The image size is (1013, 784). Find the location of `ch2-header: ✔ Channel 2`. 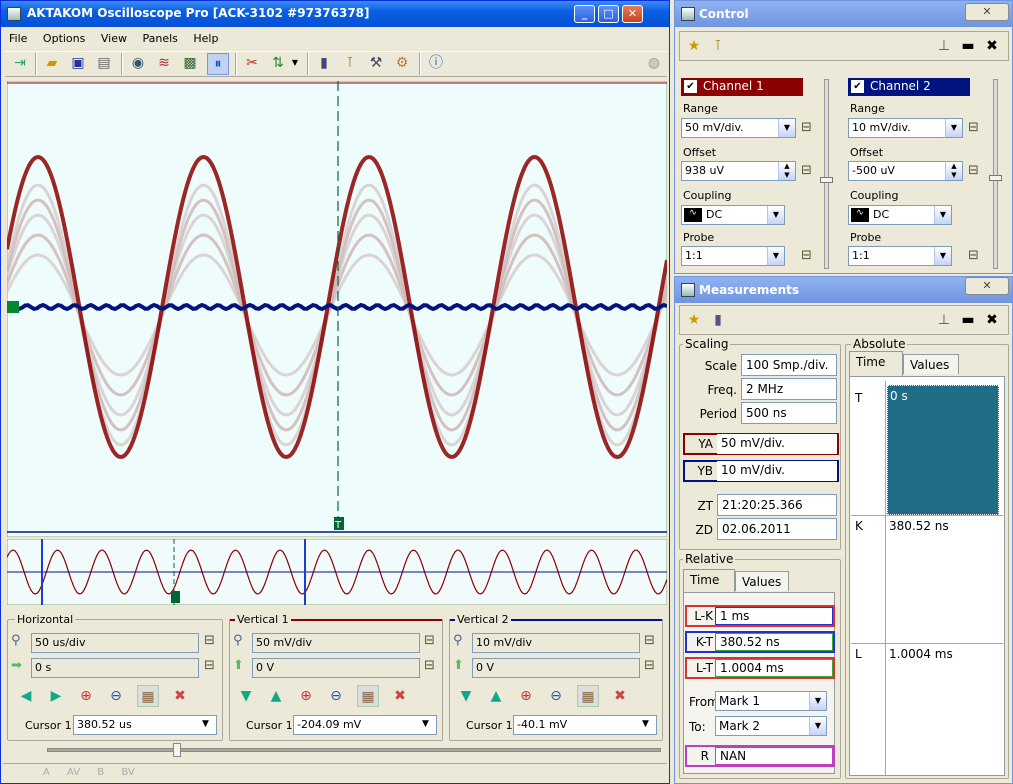

ch2-header: ✔ Channel 2 is located at coordinates (909, 87).